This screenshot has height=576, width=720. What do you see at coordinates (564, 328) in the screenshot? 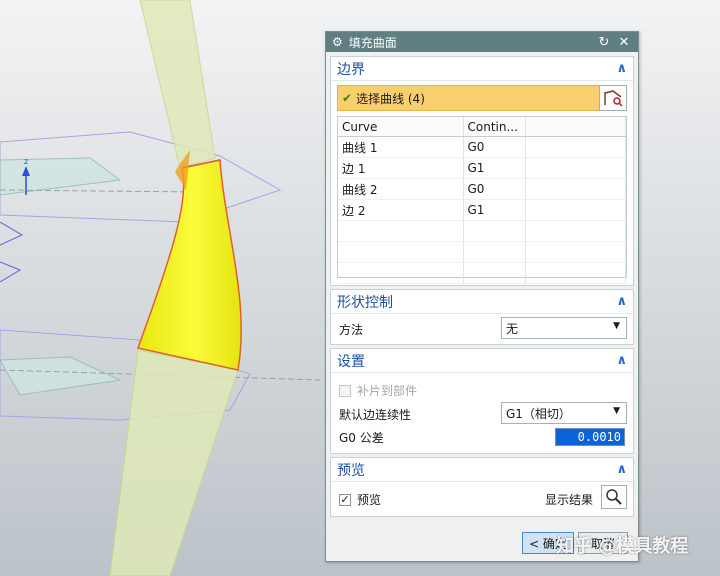
I see `method-dropdown: 无 ▼` at bounding box center [564, 328].